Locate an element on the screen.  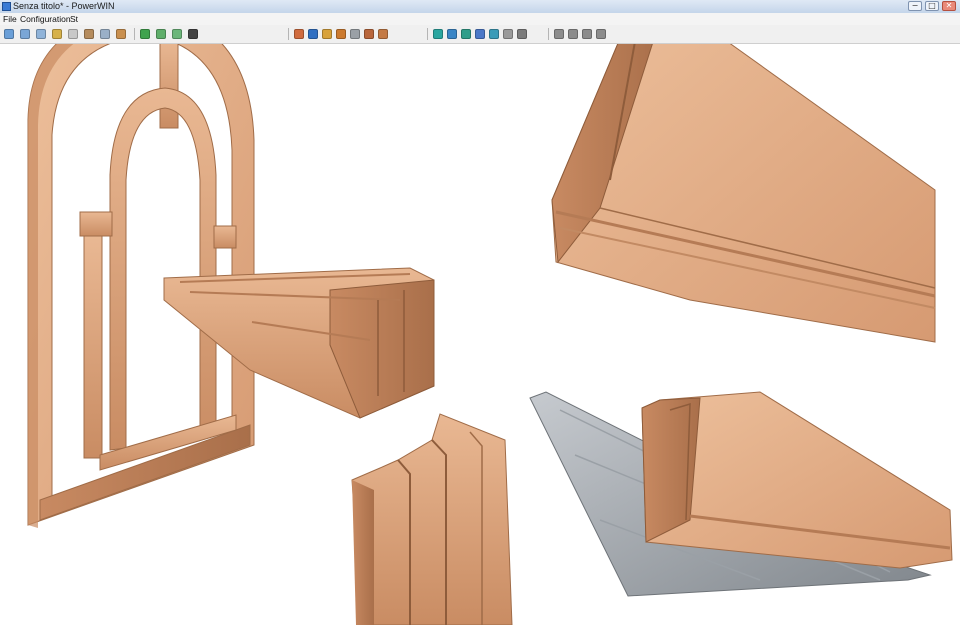
image-alt-icon is located at coordinates (383, 34).